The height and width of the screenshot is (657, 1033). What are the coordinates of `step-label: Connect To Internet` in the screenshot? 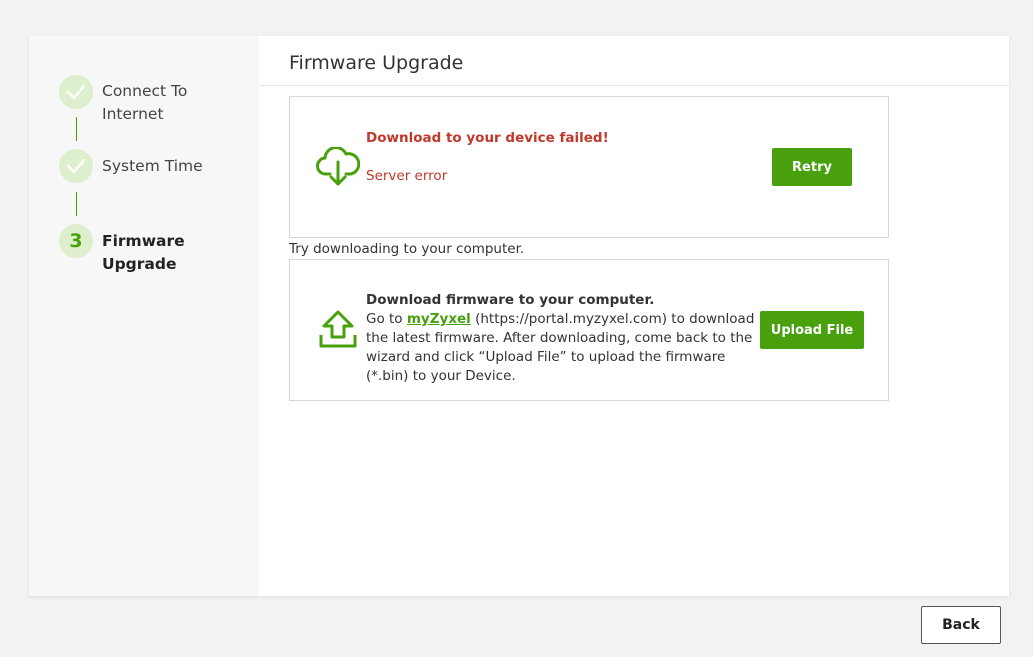 It's located at (144, 103).